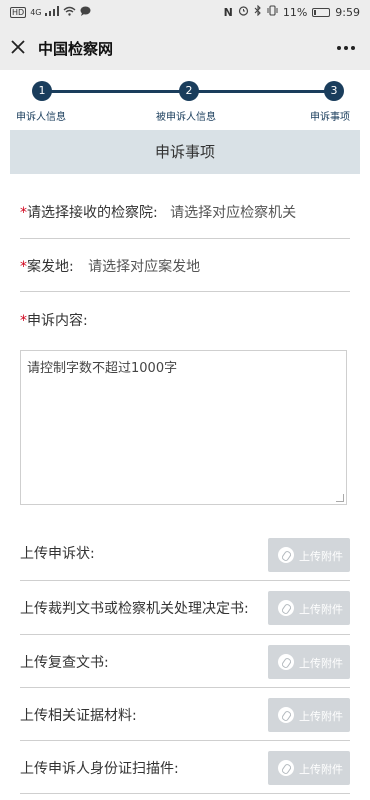 The image size is (370, 800). Describe the element at coordinates (346, 45) in the screenshot. I see `more-icon` at that location.